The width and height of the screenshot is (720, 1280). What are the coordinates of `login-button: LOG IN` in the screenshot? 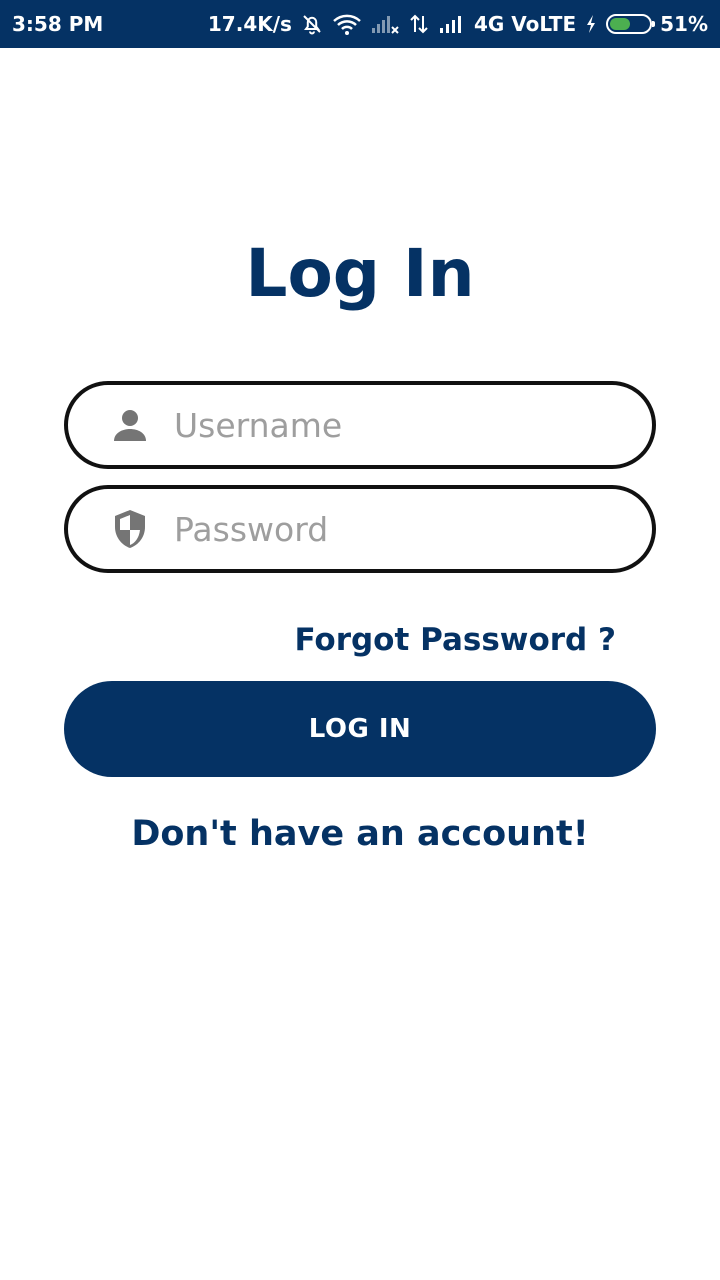 It's located at (360, 729).